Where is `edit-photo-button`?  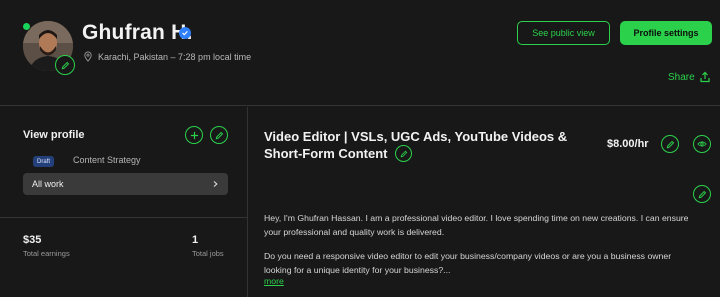 edit-photo-button is located at coordinates (65, 65).